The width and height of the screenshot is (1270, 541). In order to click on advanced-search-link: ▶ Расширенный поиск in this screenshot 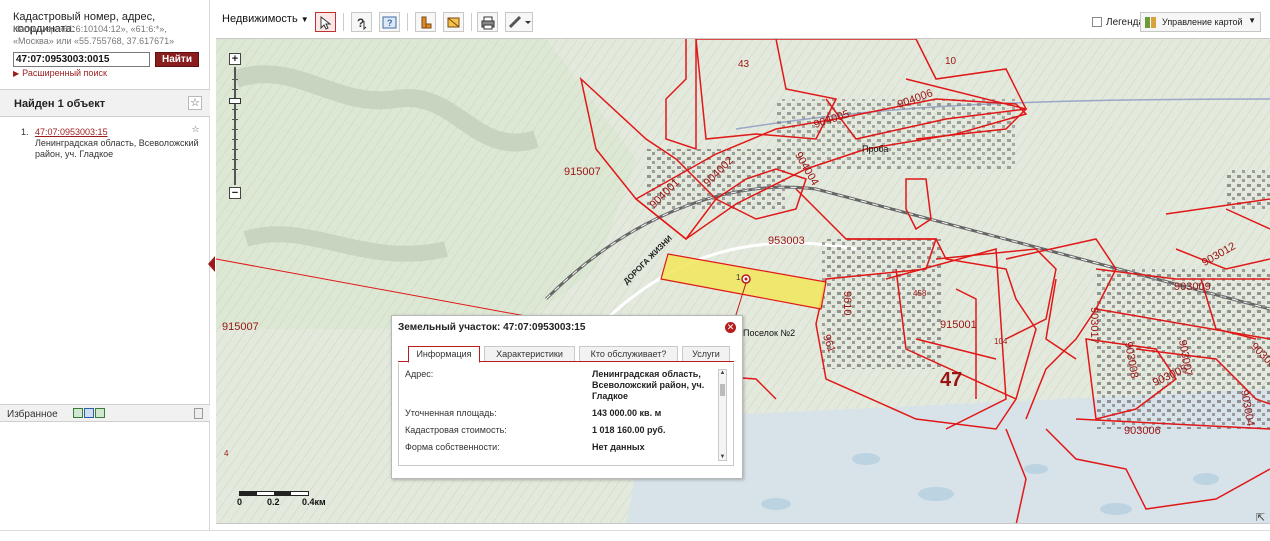, I will do `click(60, 73)`.